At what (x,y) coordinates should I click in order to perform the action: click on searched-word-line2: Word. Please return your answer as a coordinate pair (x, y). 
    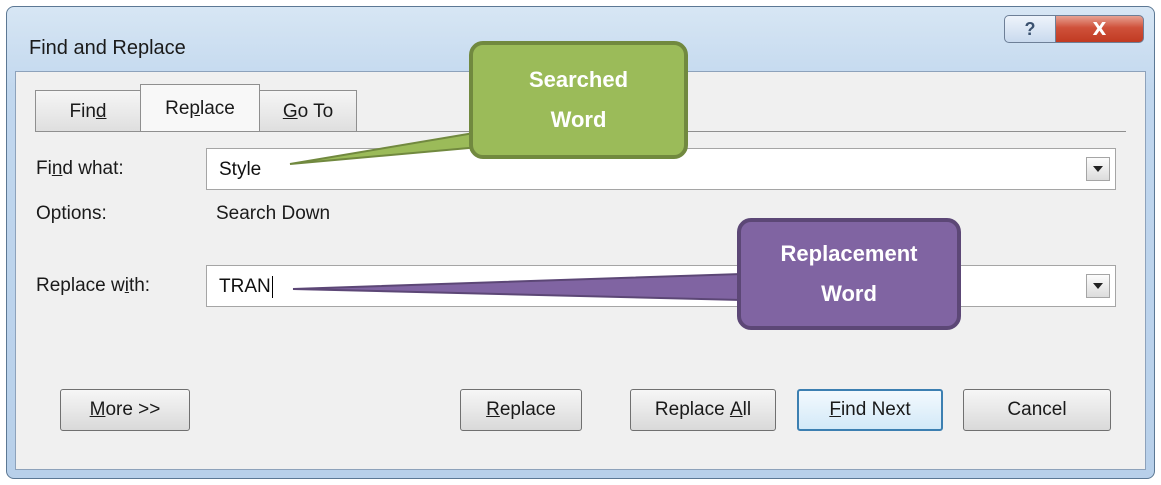
    Looking at the image, I should click on (578, 119).